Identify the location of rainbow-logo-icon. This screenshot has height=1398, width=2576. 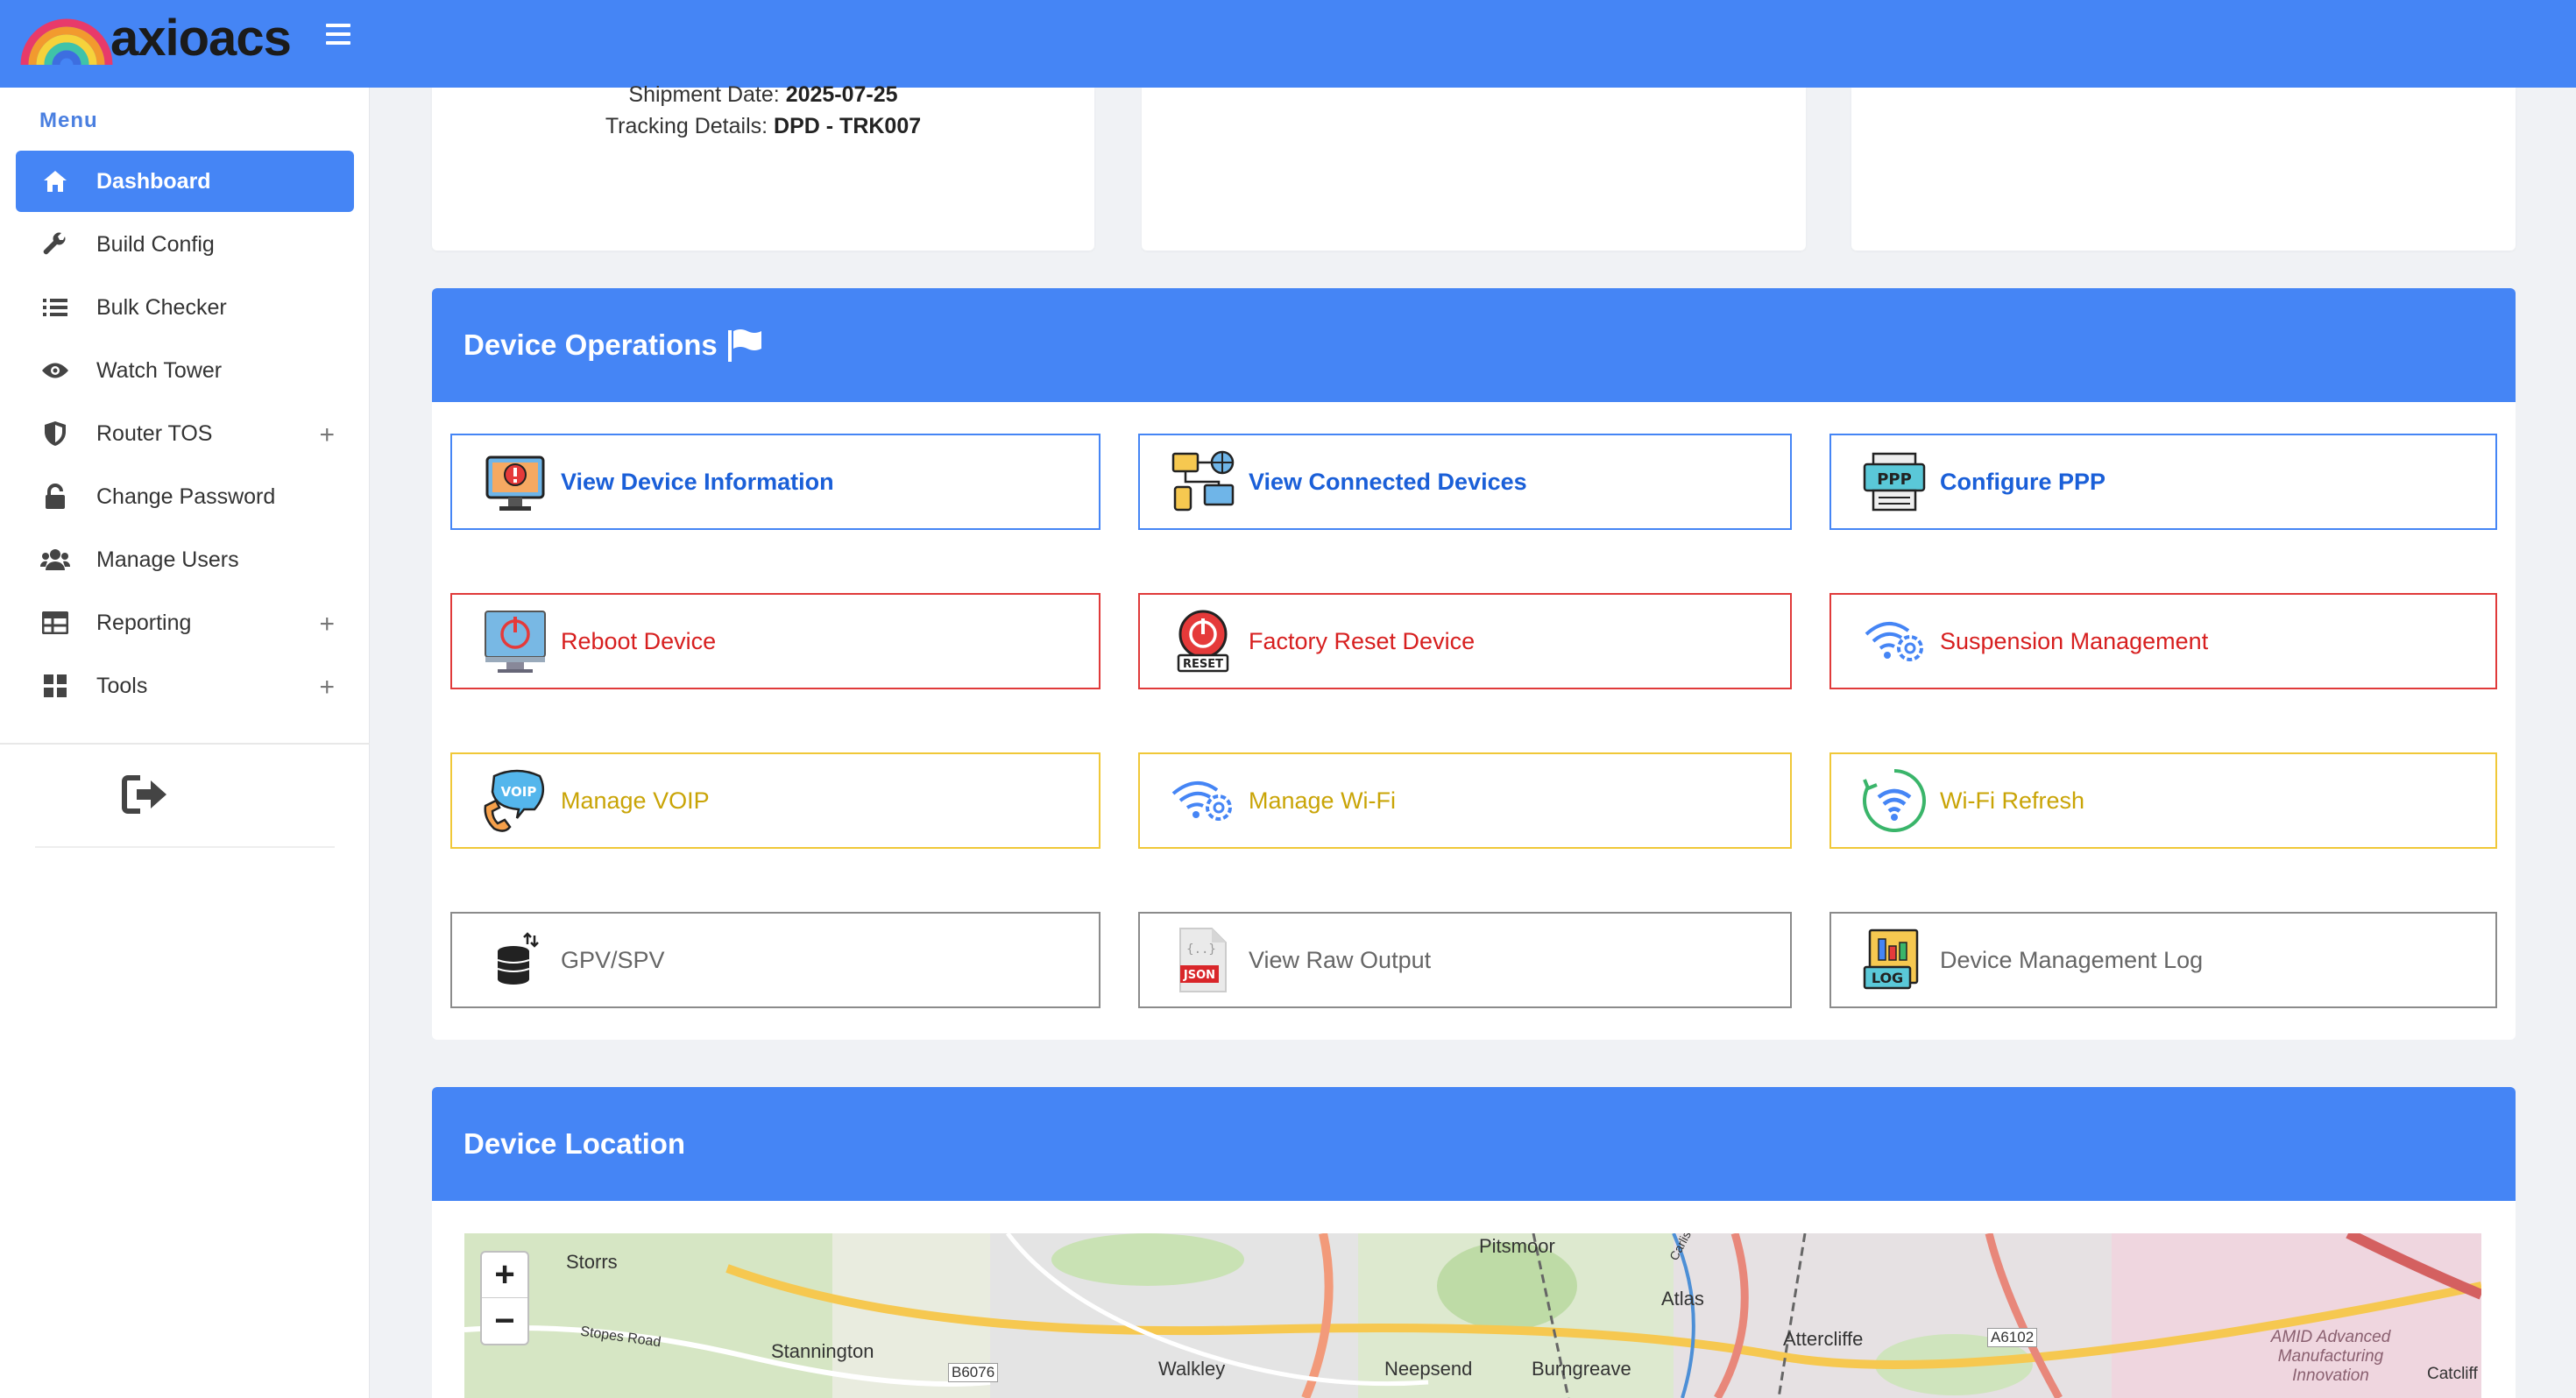
(67, 39).